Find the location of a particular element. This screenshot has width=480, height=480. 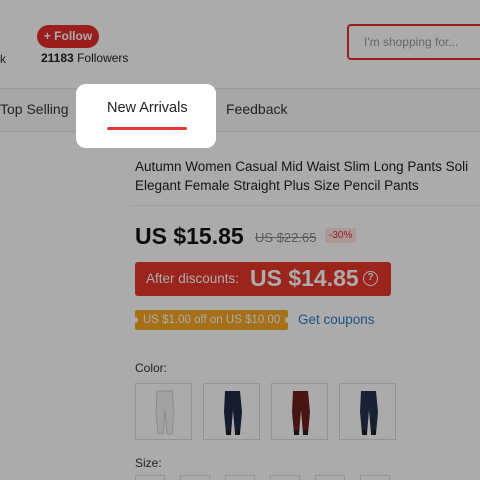

active-tab-underline is located at coordinates (147, 128).